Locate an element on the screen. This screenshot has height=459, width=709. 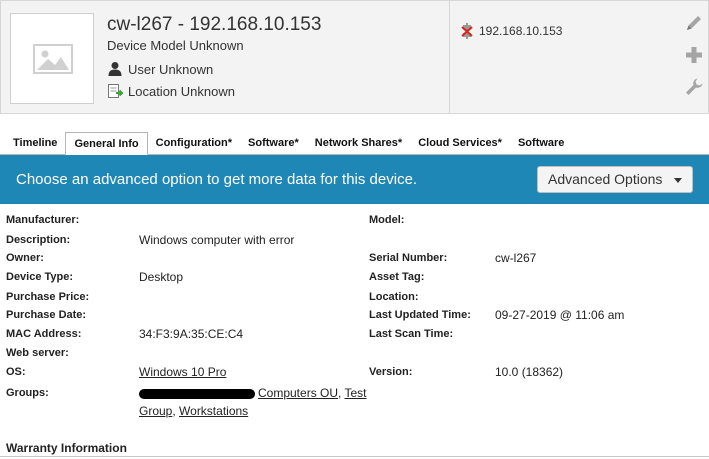
location-icon is located at coordinates (115, 91).